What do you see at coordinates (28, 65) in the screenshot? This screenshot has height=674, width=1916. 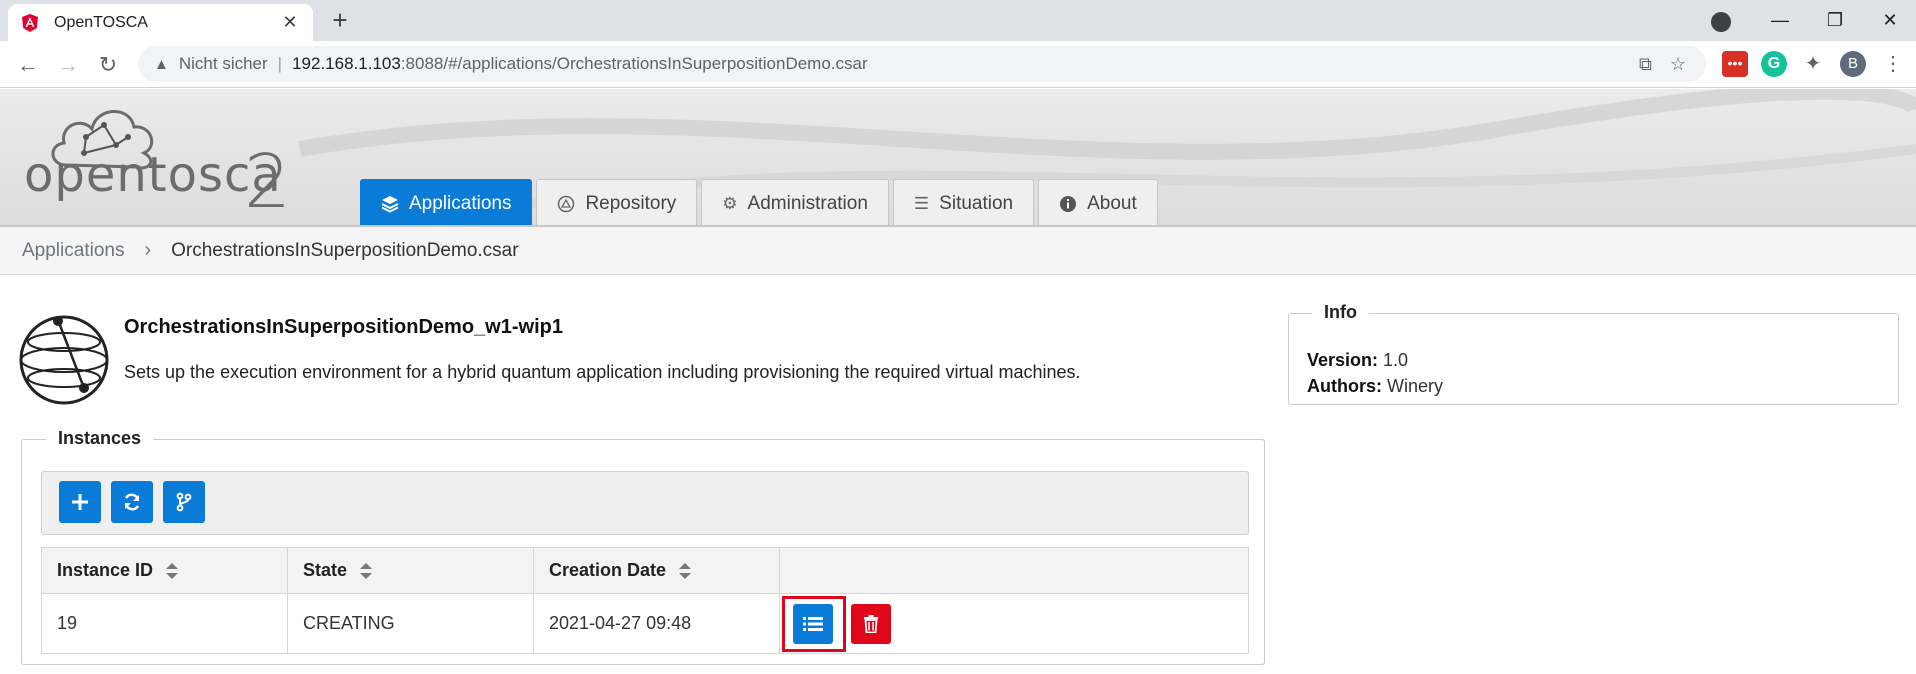 I see `back-icon: ←` at bounding box center [28, 65].